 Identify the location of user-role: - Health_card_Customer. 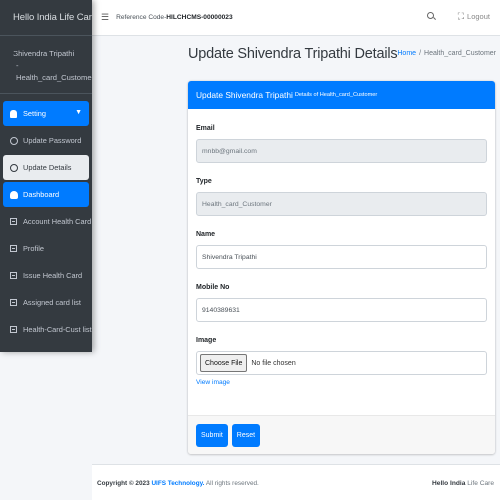
(54, 71).